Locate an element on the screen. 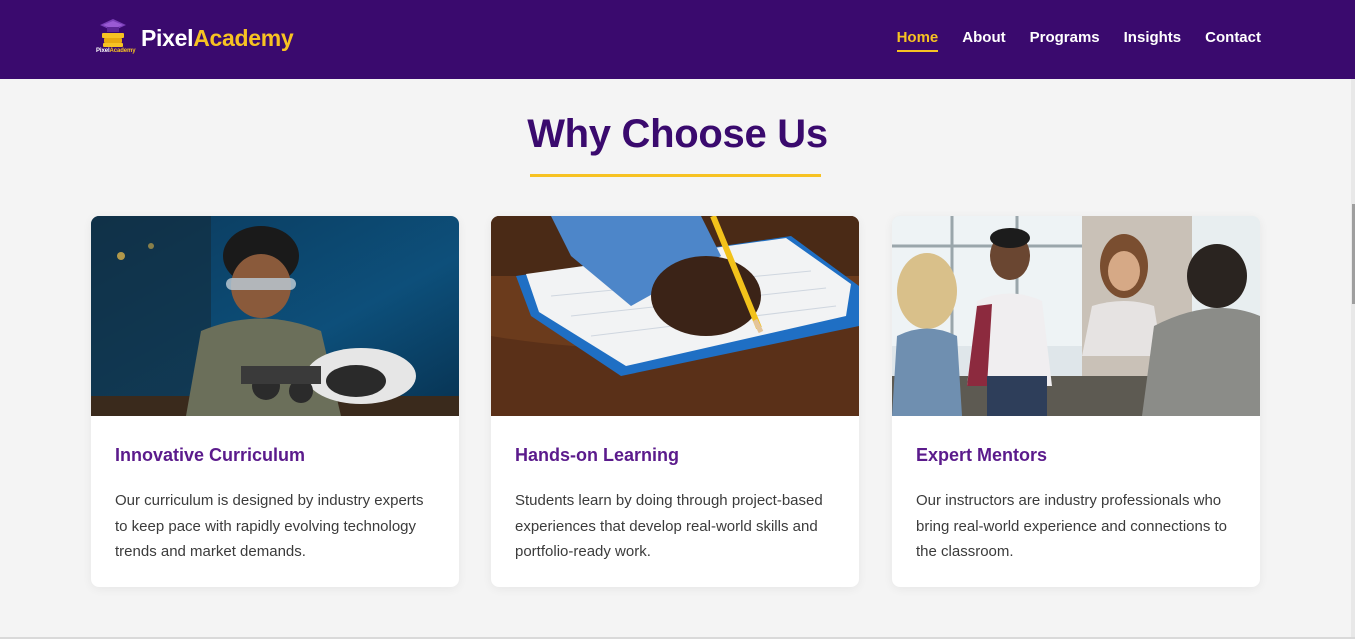 The image size is (1355, 639). card-title: Hands-on Learning is located at coordinates (597, 455).